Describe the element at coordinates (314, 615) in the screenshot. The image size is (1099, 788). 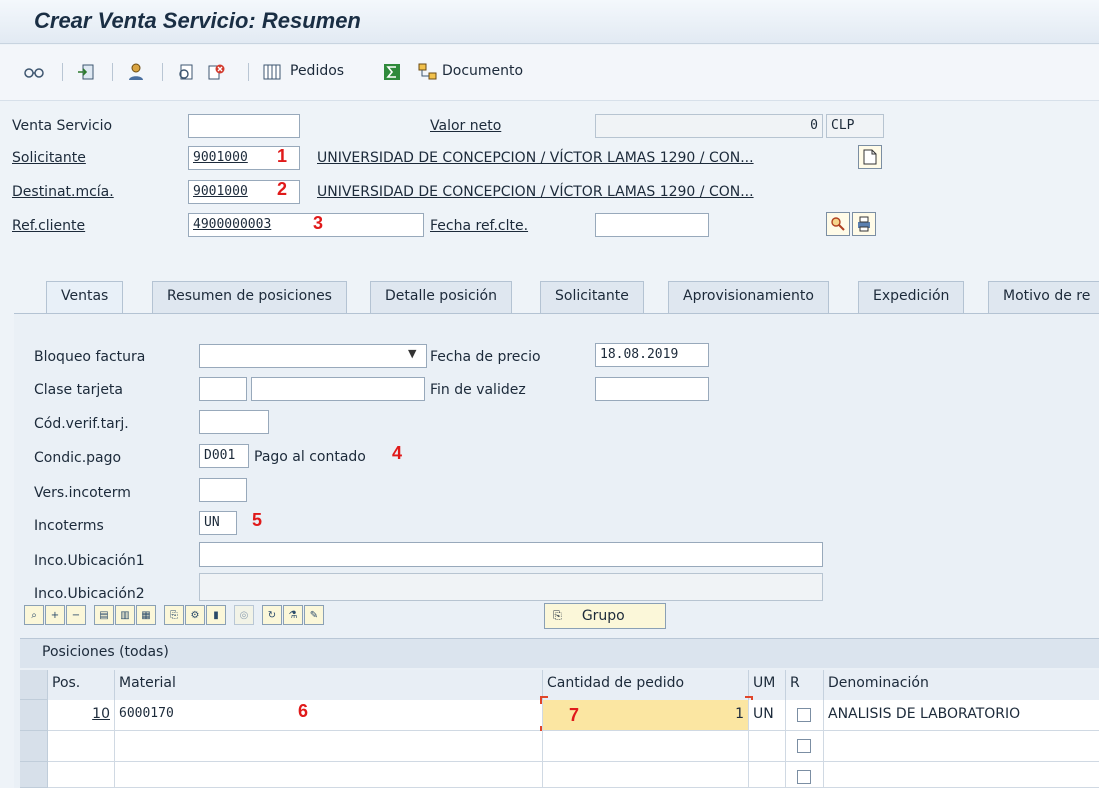
I see `edit-icon: ✎` at that location.